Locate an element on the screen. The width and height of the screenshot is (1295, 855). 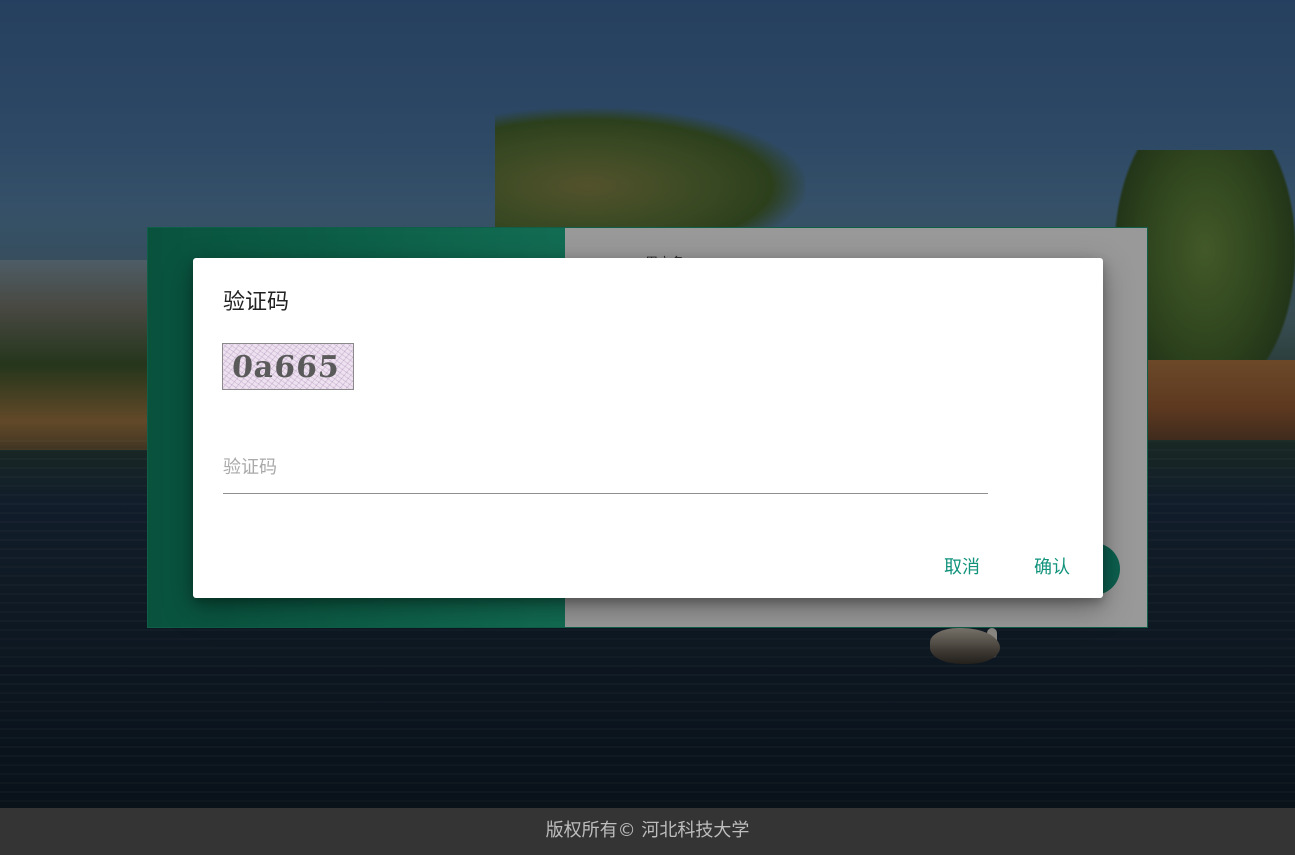
copyright-text: 版权所有© 河北科技大学 is located at coordinates (647, 830).